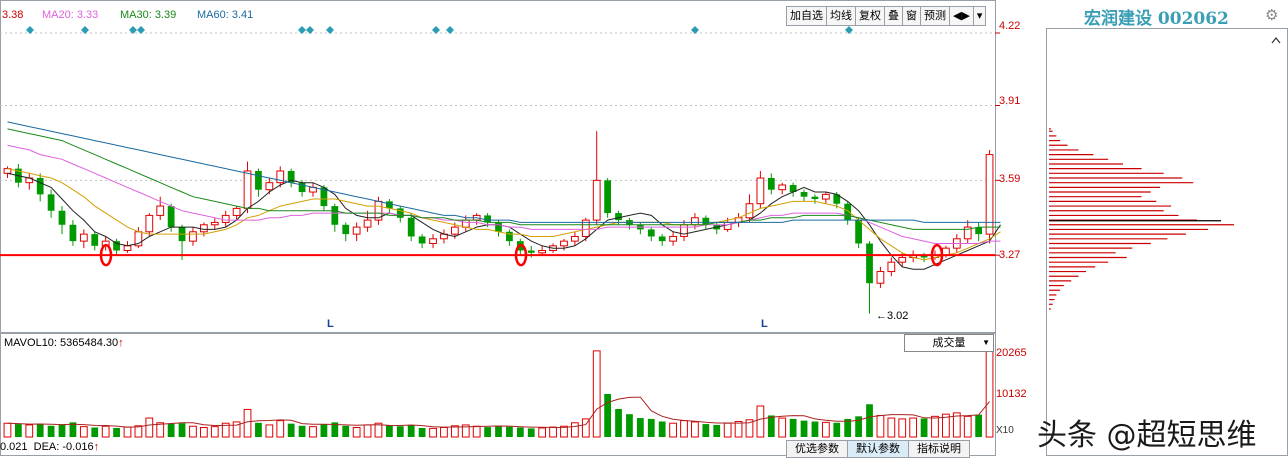  I want to click on low-price-annotation: ←3.02, so click(892, 316).